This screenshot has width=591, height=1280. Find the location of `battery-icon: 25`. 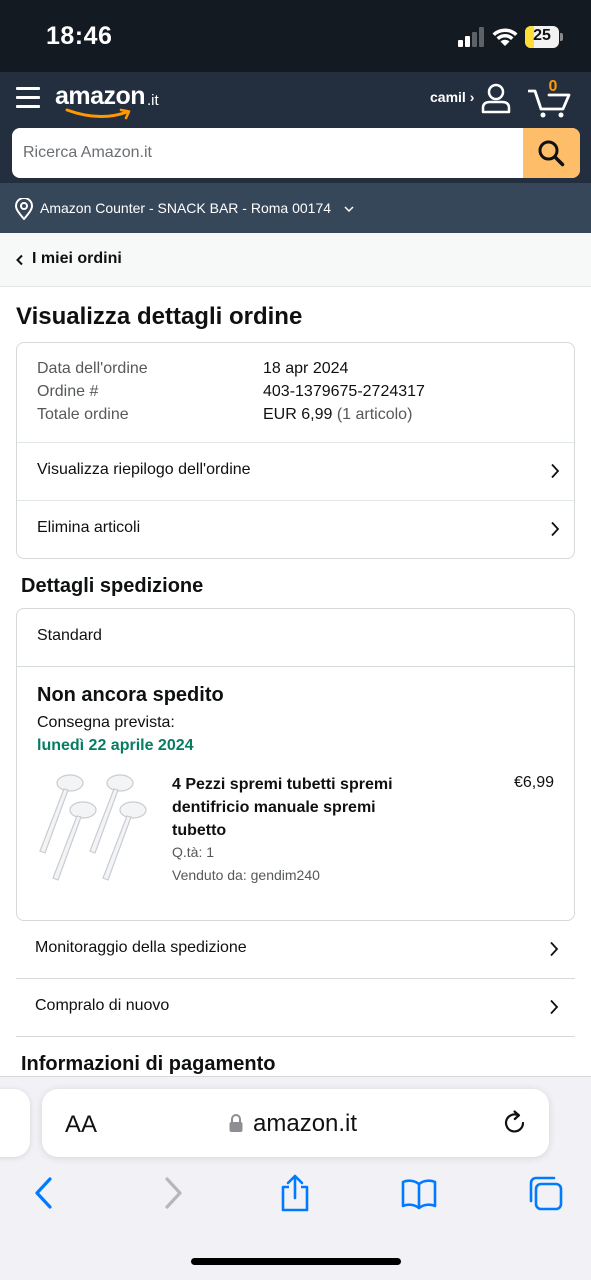

battery-icon: 25 is located at coordinates (544, 37).